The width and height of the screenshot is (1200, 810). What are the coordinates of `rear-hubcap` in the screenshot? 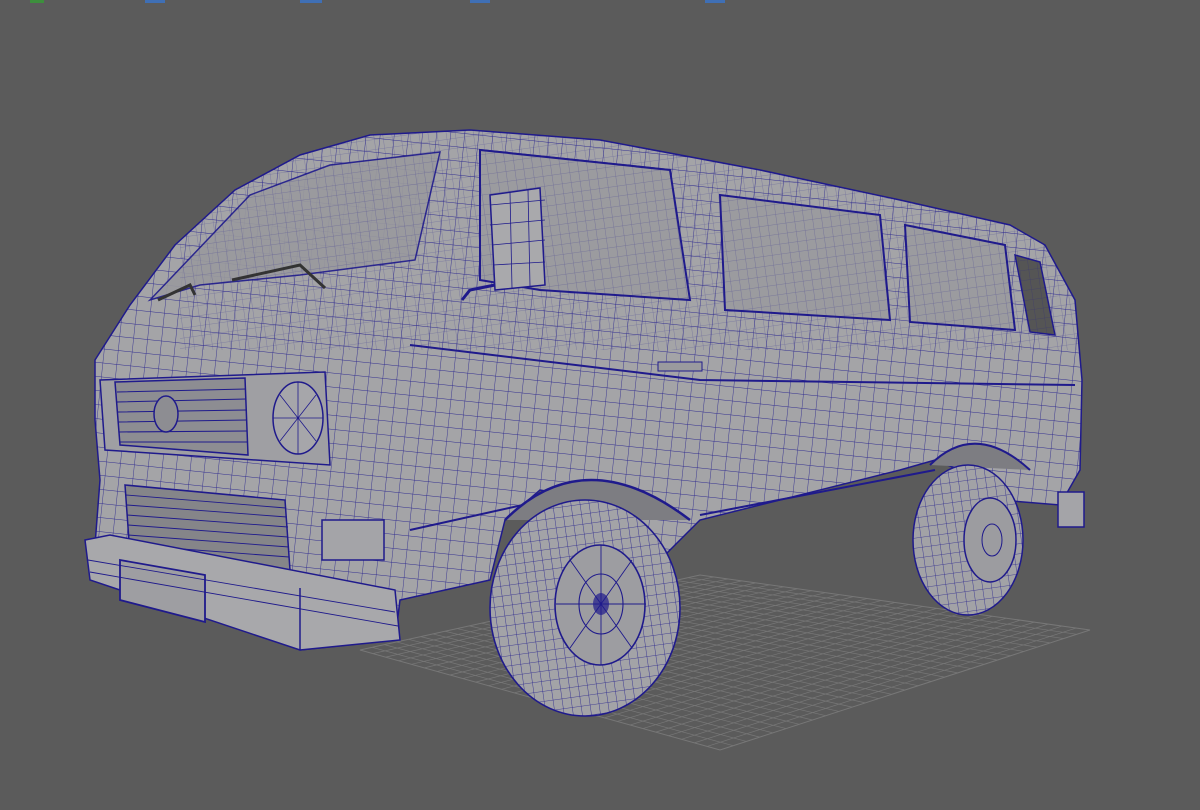 It's located at (990, 540).